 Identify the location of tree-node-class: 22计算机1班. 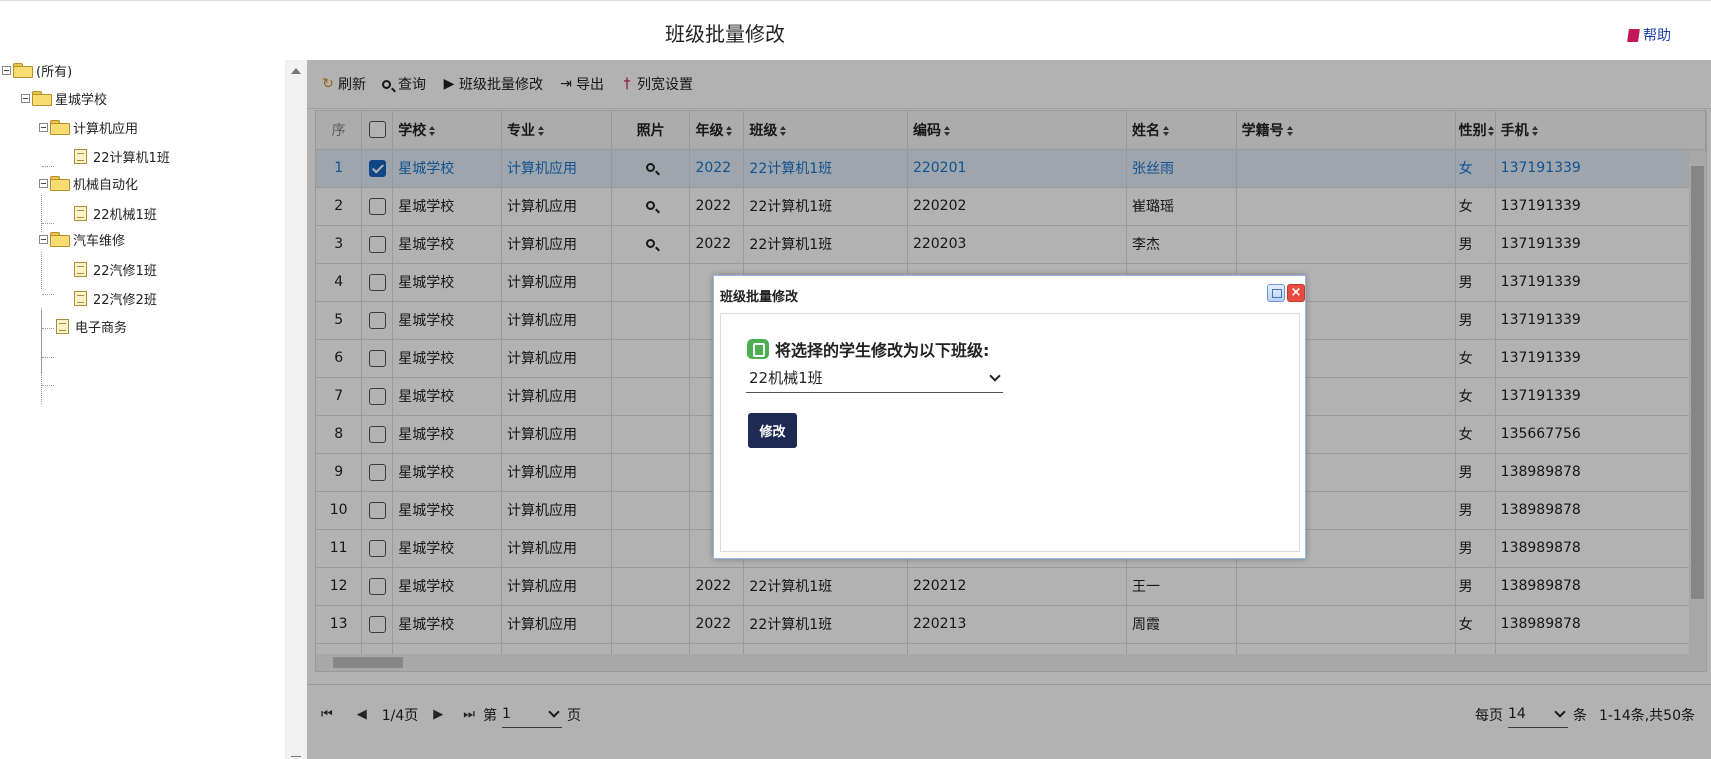
(122, 156).